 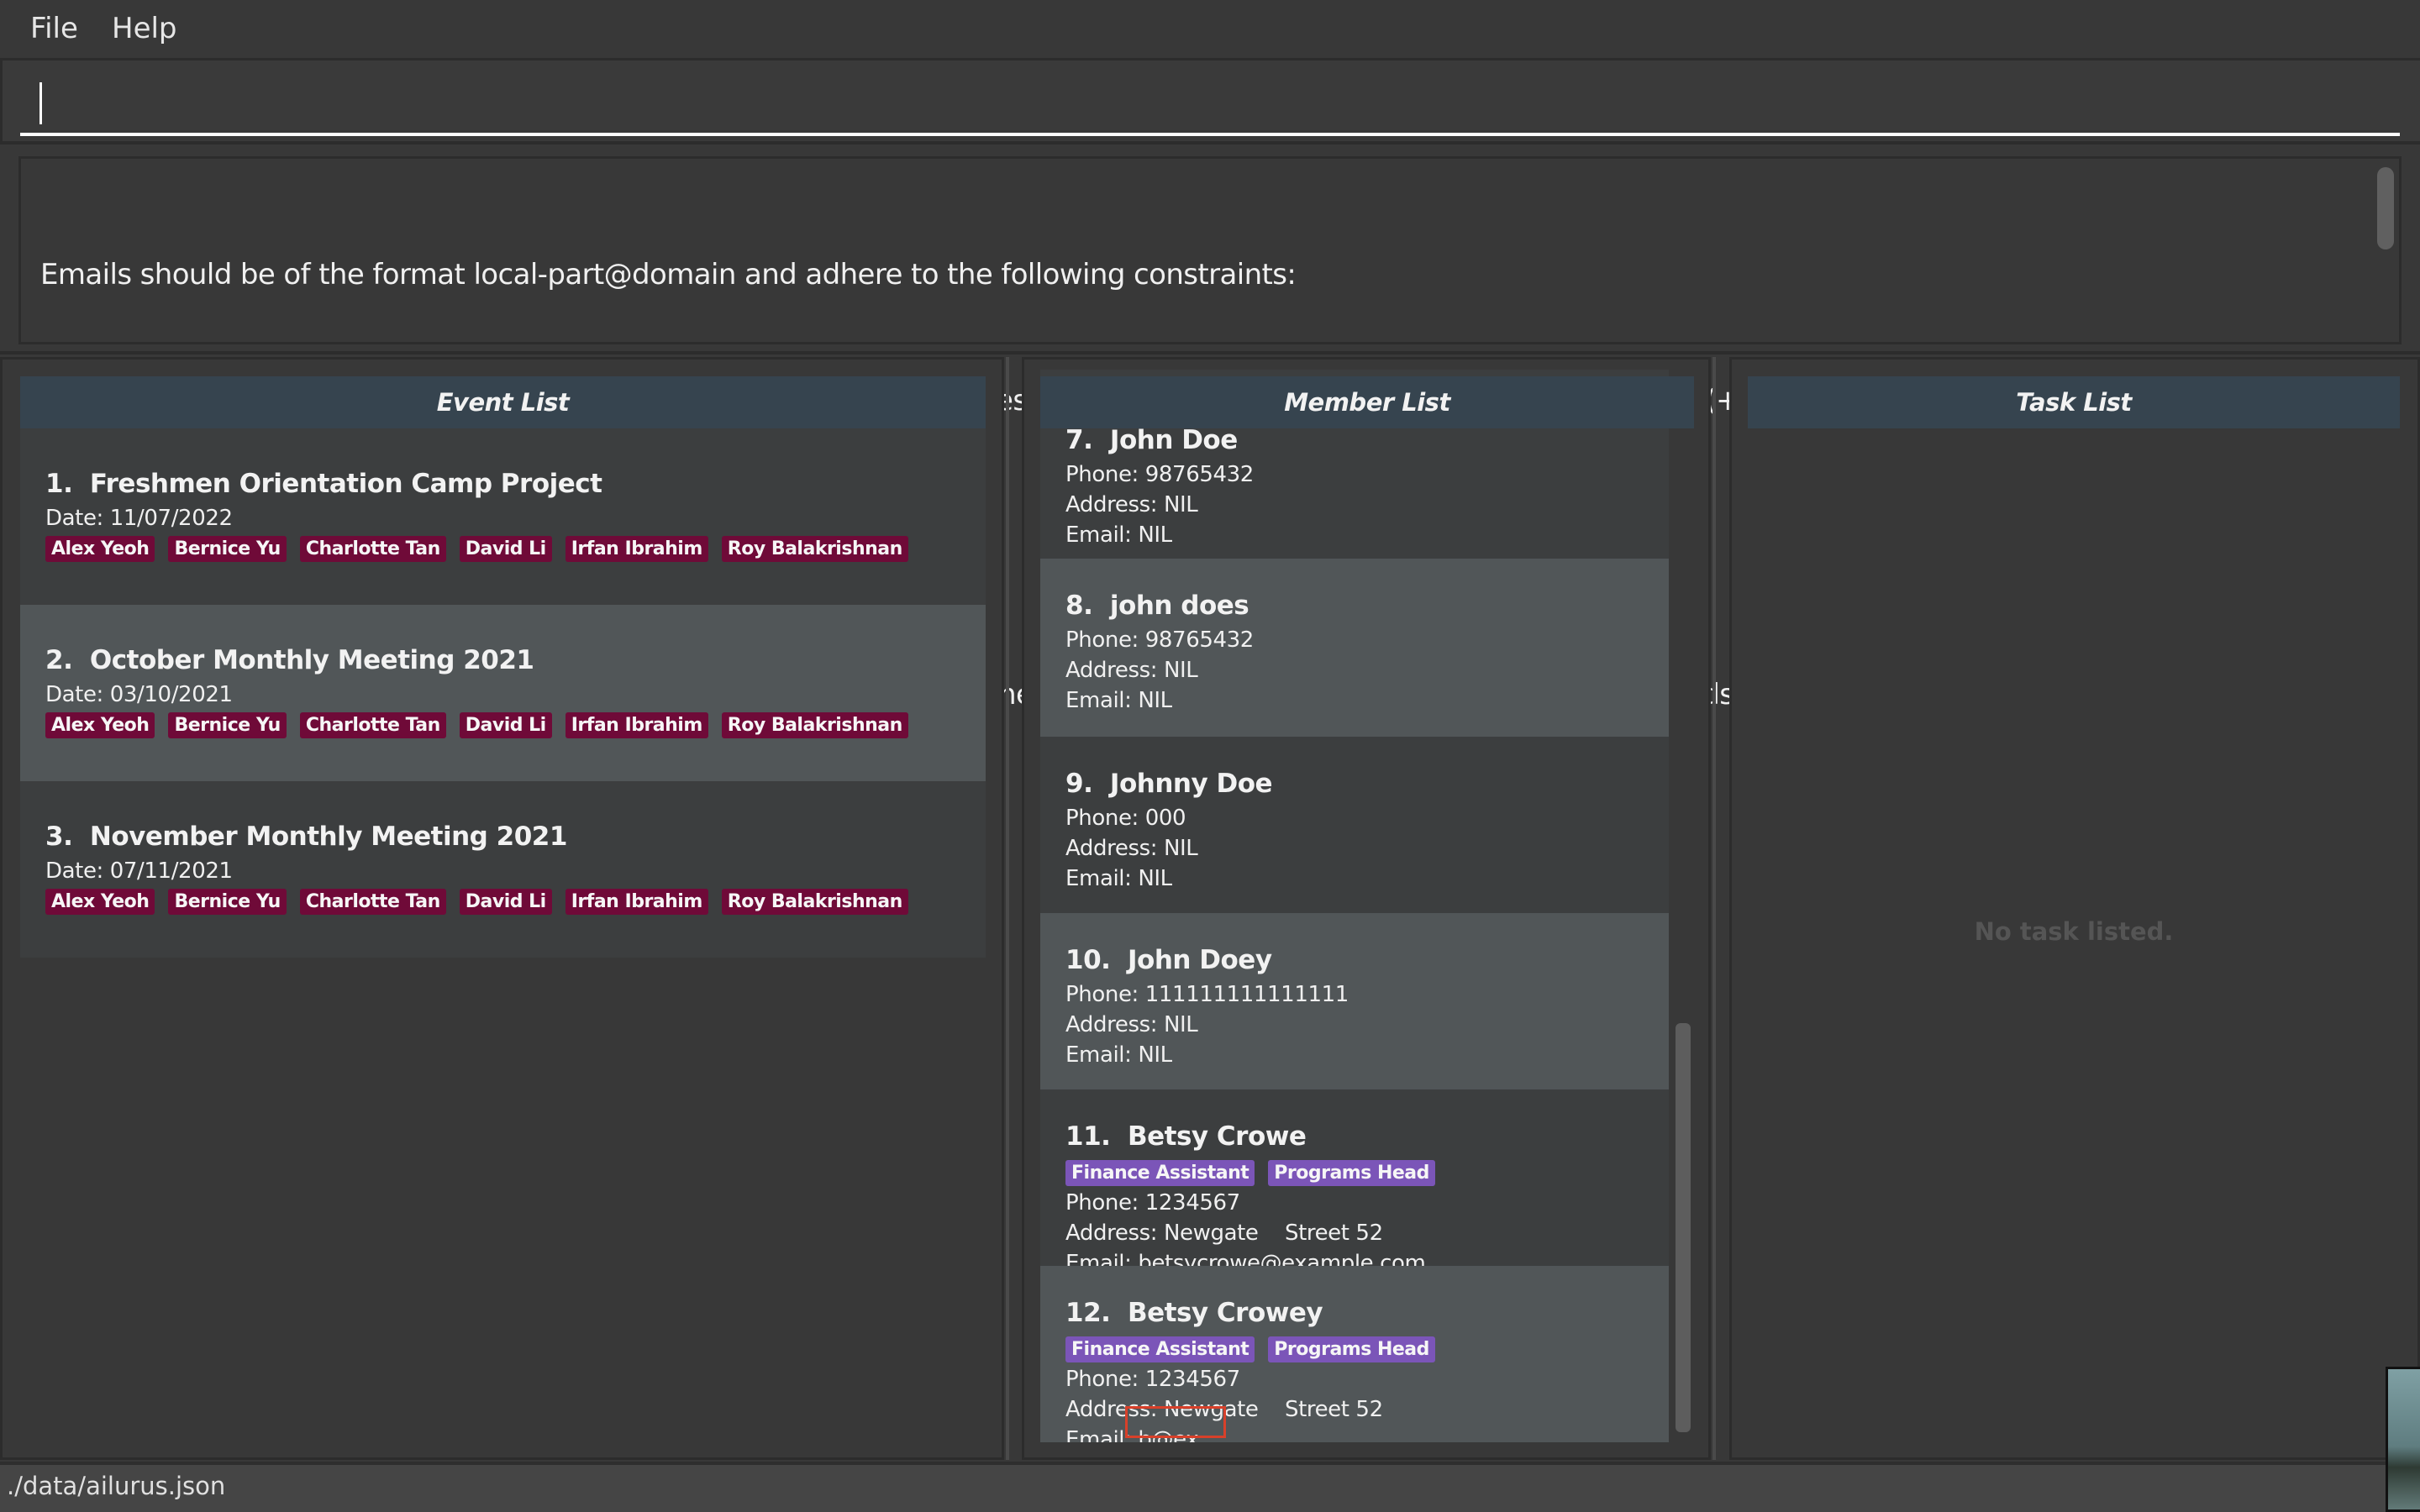 I want to click on result-scrollbar-thumb, so click(x=2386, y=208).